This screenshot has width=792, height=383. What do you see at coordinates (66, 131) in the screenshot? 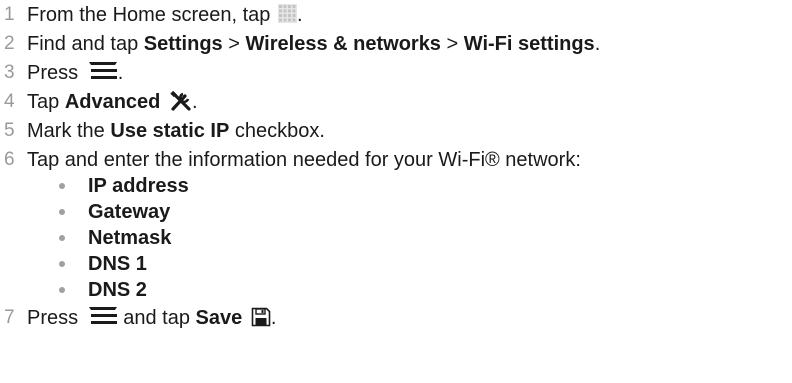
I see `step-text: Mark the` at bounding box center [66, 131].